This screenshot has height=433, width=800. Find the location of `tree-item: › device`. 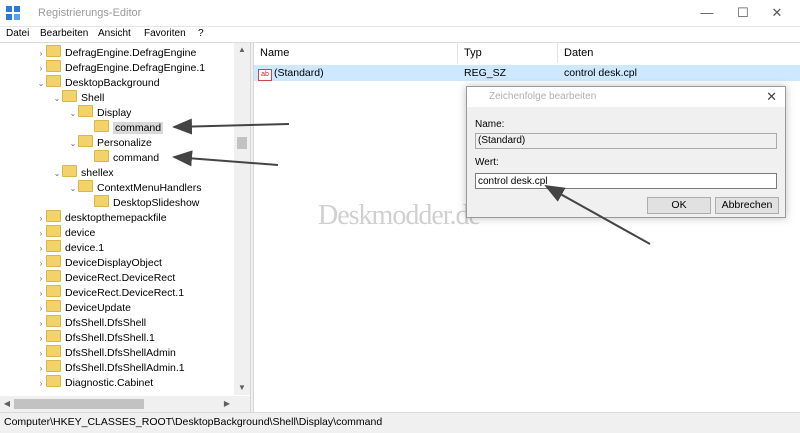

tree-item: › device is located at coordinates (65, 232).